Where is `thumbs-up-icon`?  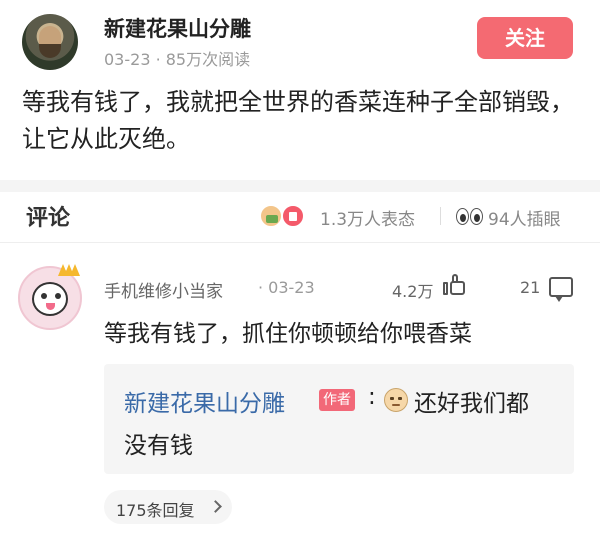
thumbs-up-icon is located at coordinates (271, 216).